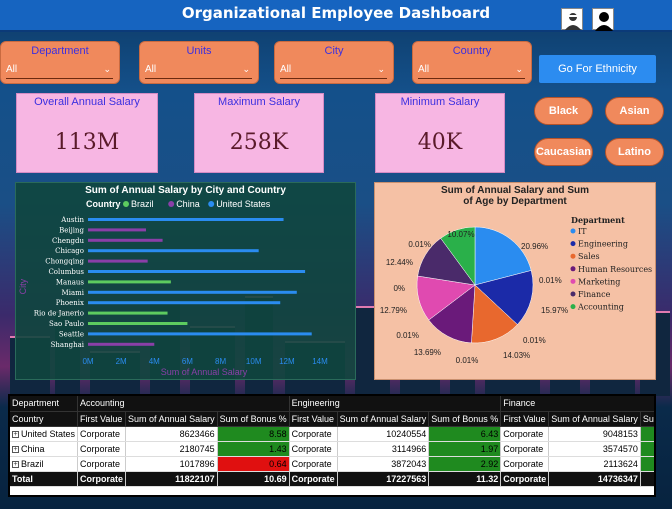  What do you see at coordinates (572, 19) in the screenshot?
I see `user-icon` at bounding box center [572, 19].